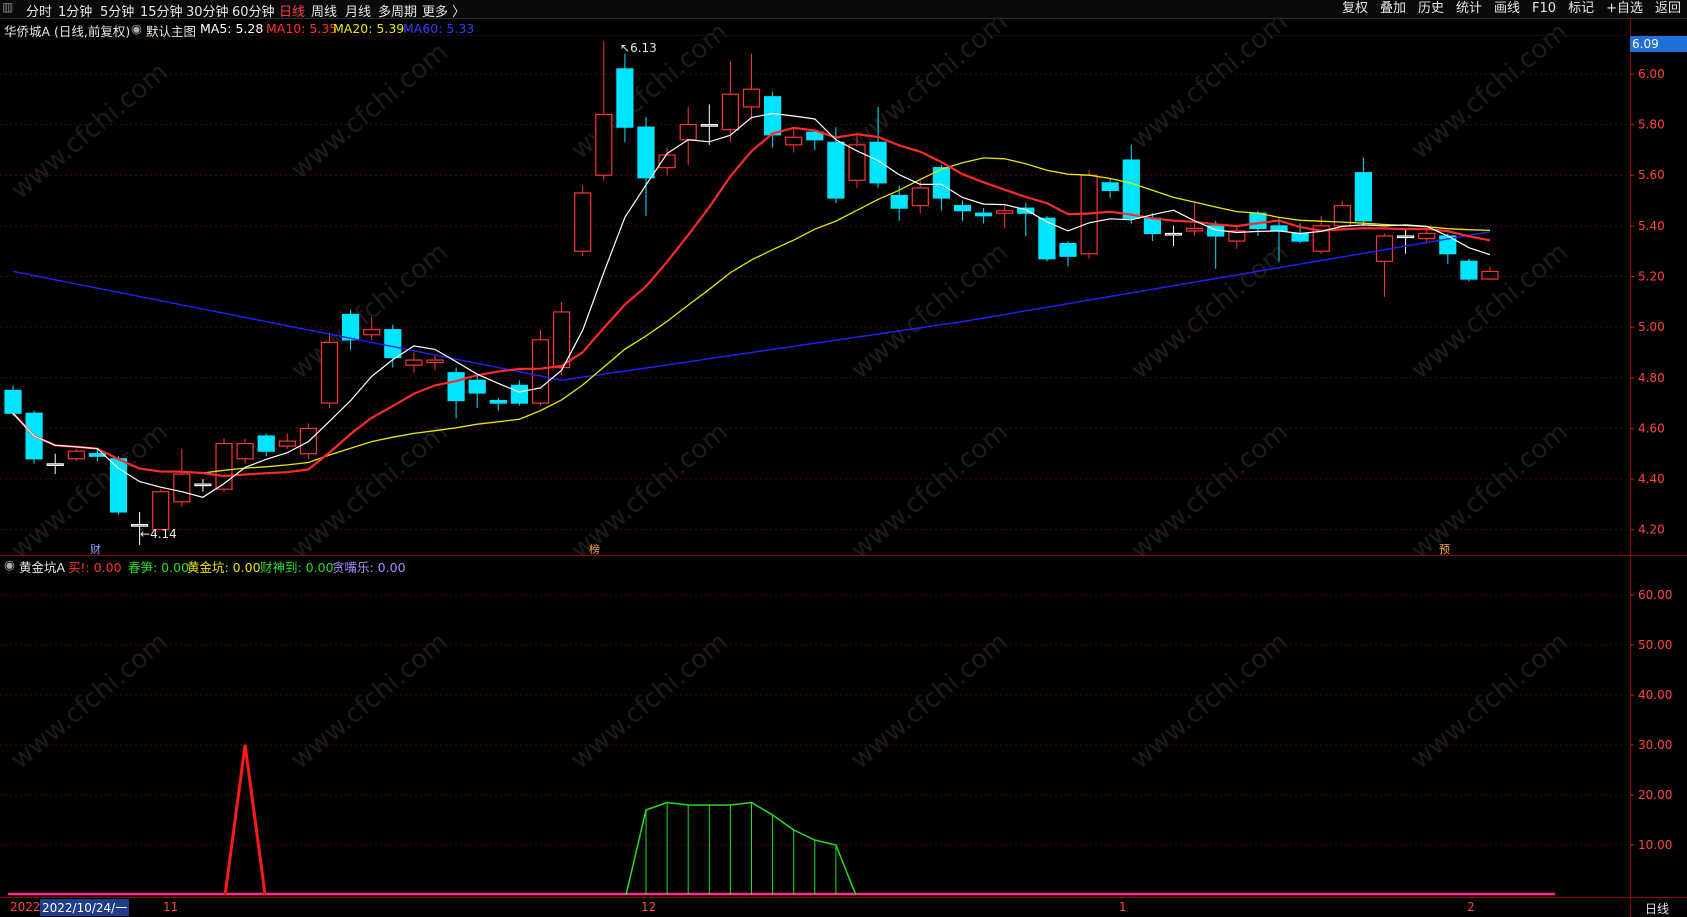 The height and width of the screenshot is (917, 1687). I want to click on crosshair-date: 2022/10/24/一, so click(85, 907).